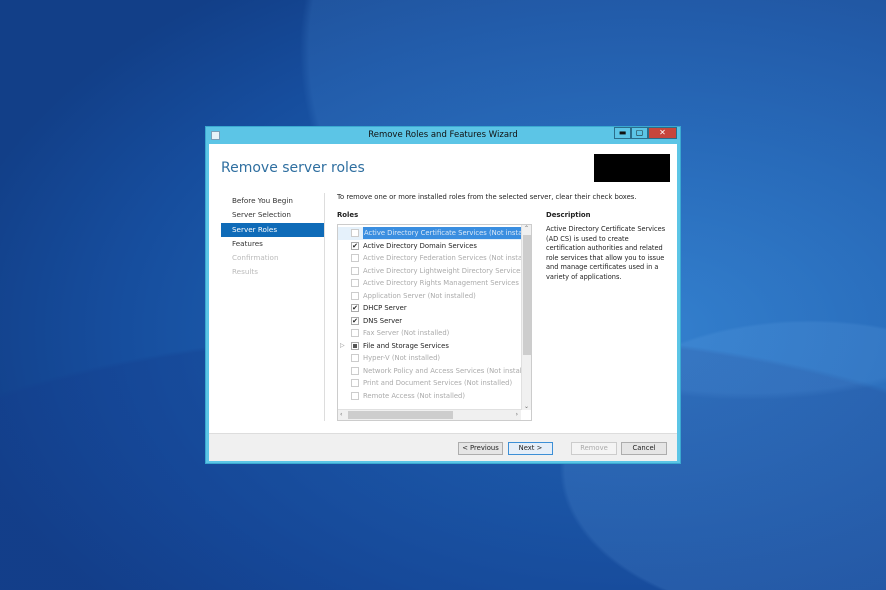  Describe the element at coordinates (342, 346) in the screenshot. I see `expand-icon: ▷` at that location.